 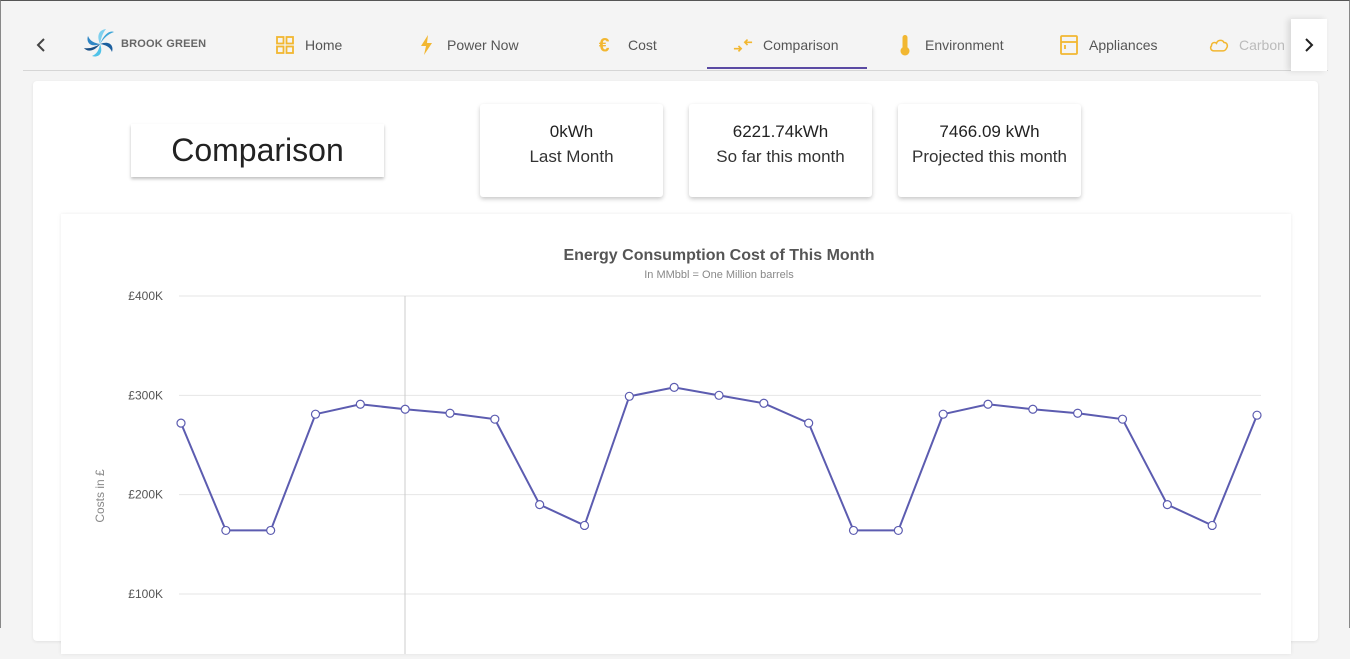 What do you see at coordinates (989, 131) in the screenshot?
I see `stat-value: 7466.09 kWh` at bounding box center [989, 131].